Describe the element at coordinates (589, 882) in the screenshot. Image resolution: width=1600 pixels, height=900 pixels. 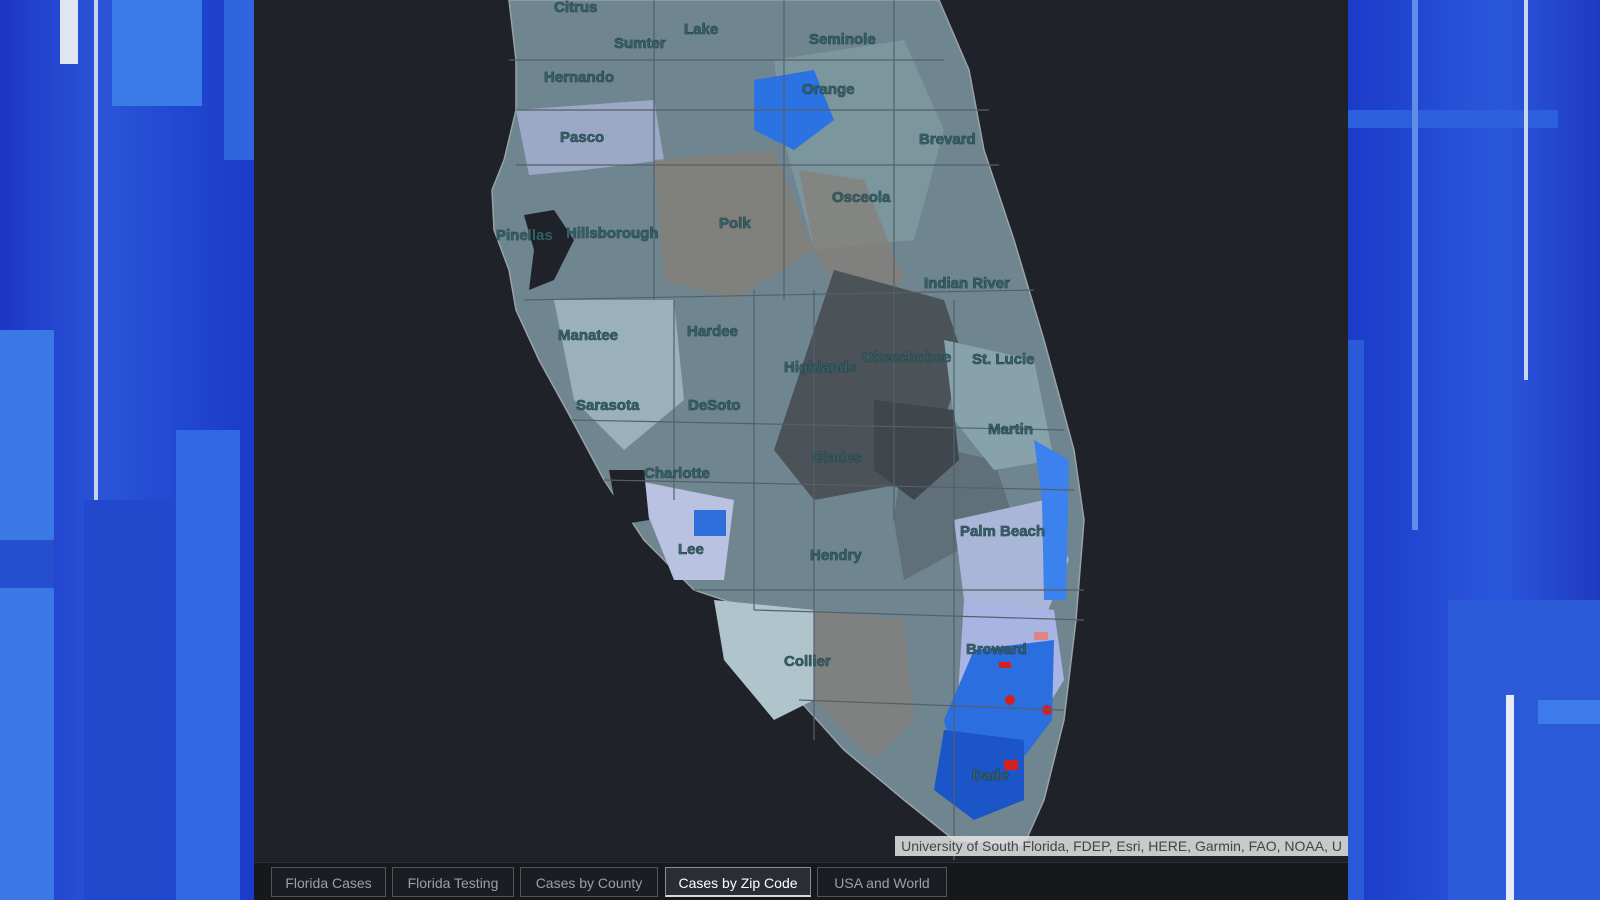
I see `tab-cases-by-county: Cases by County` at that location.